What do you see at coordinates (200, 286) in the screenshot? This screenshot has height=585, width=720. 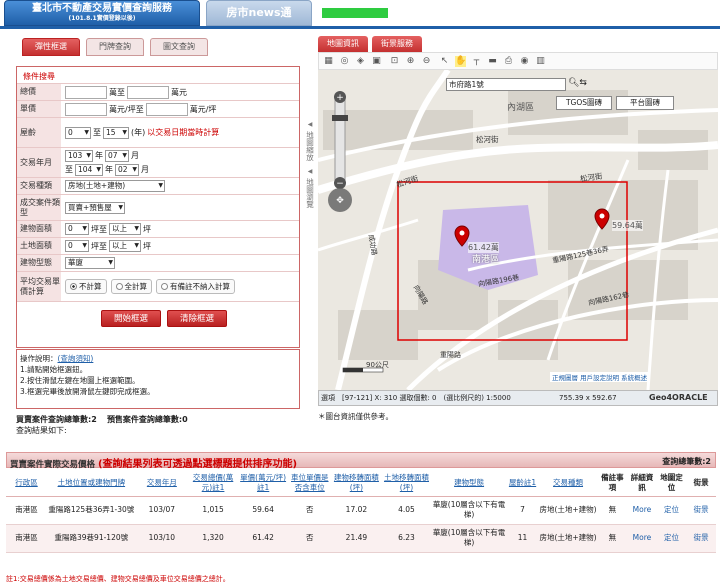 I see `radio-exclude-memo-label: 有備註不納入計算` at bounding box center [200, 286].